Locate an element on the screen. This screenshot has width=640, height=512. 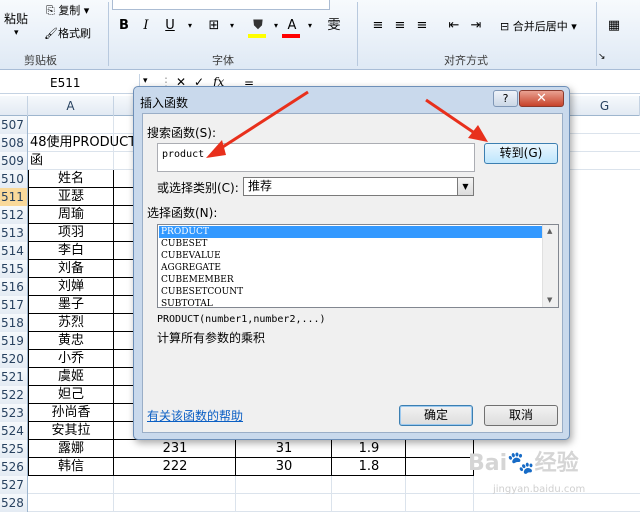
search-input: product is located at coordinates (316, 157).